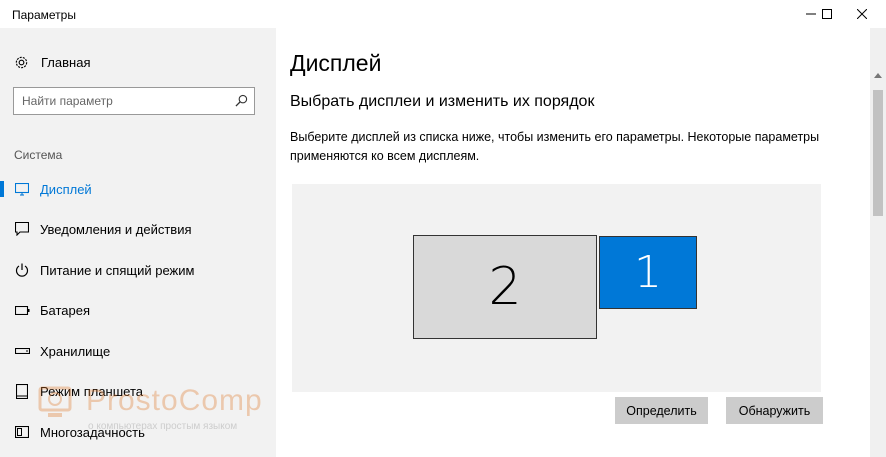 The image size is (886, 457). I want to click on maximize-button, so click(827, 14).